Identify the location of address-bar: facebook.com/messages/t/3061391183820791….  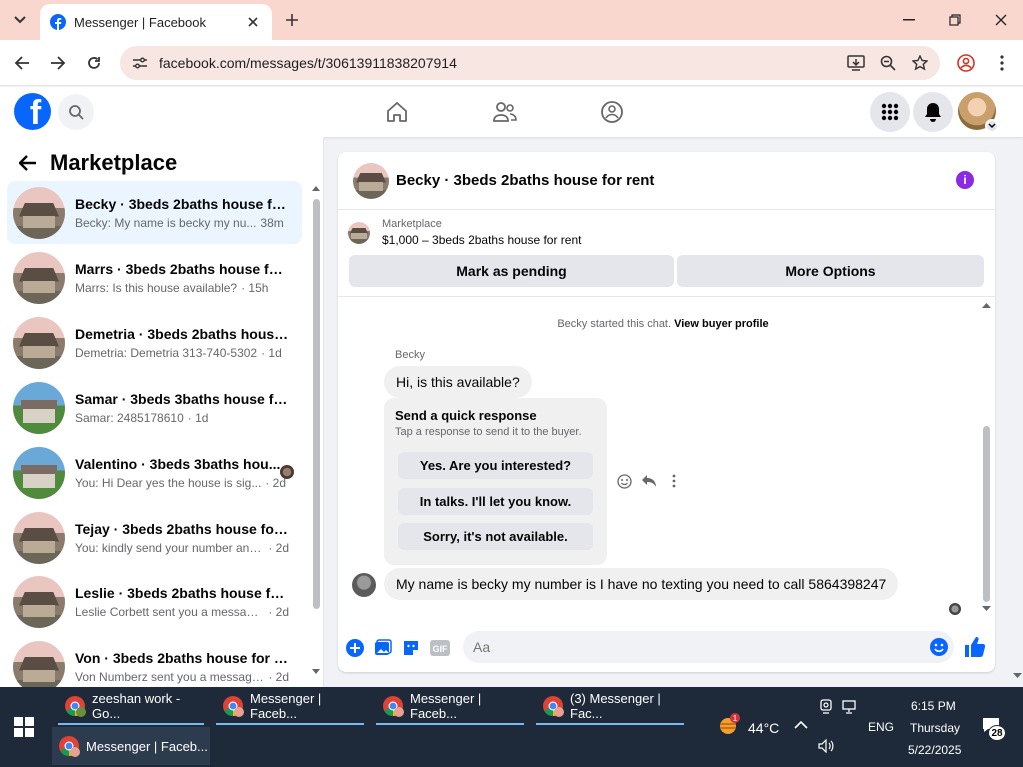
(530, 63).